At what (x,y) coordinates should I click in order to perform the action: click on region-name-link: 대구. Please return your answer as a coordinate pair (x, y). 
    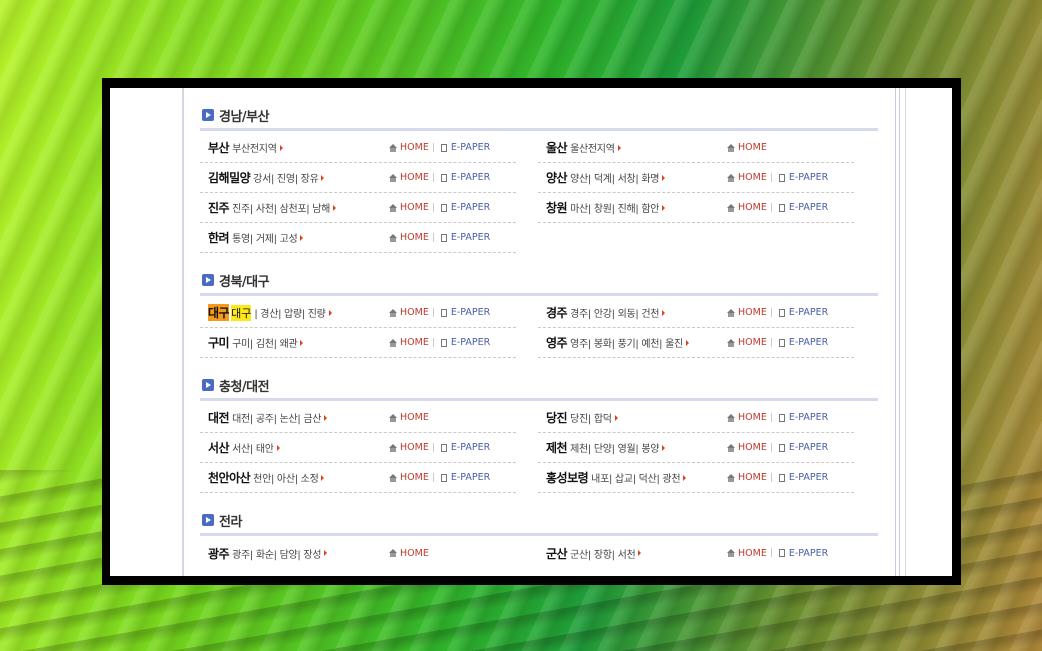
    Looking at the image, I should click on (219, 312).